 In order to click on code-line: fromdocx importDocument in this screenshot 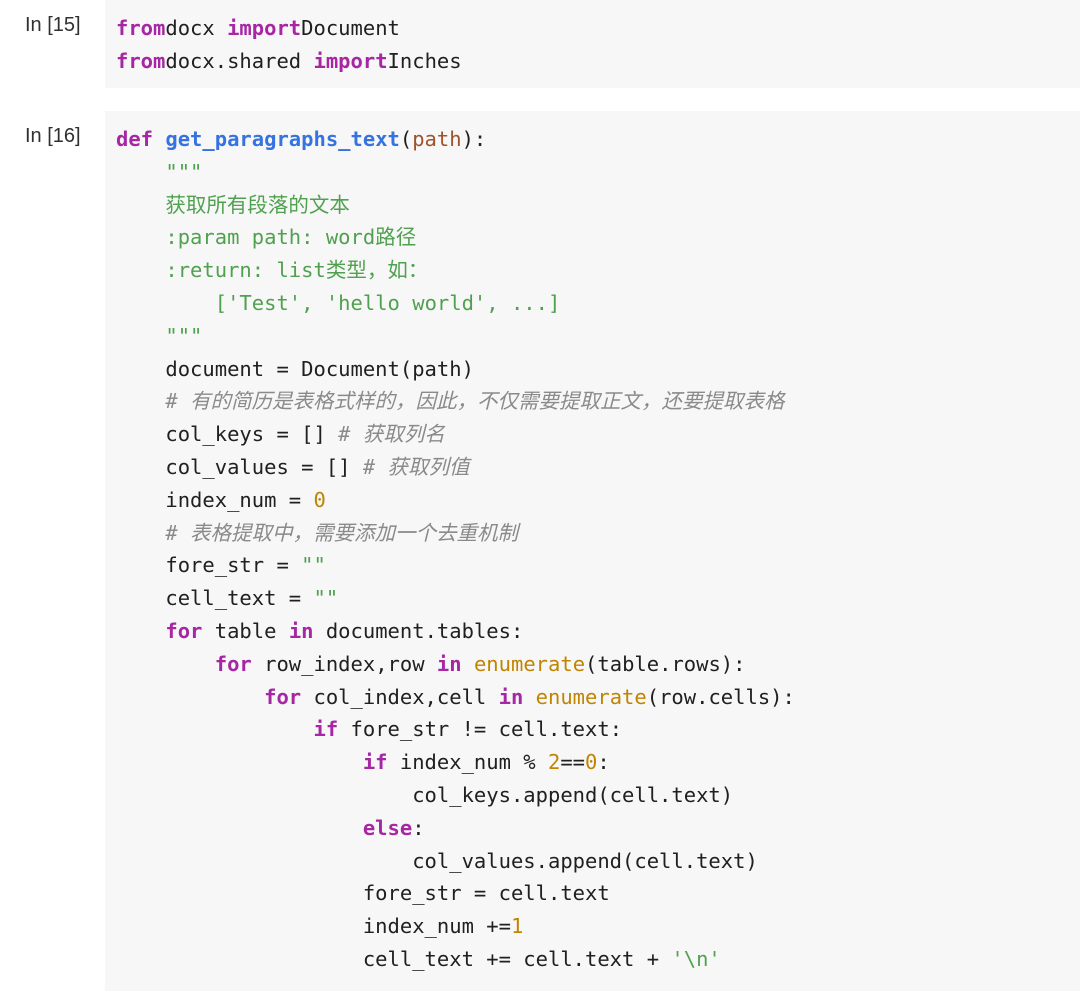, I will do `click(289, 28)`.